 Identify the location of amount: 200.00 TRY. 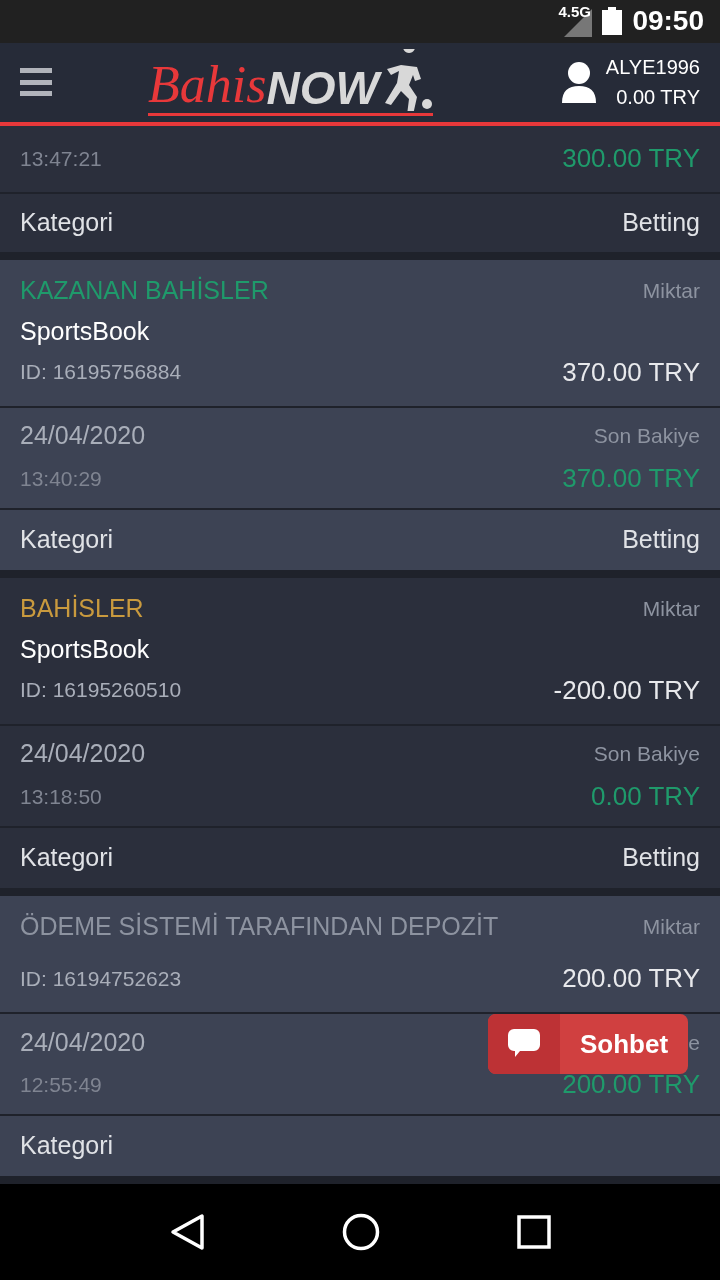
(631, 978).